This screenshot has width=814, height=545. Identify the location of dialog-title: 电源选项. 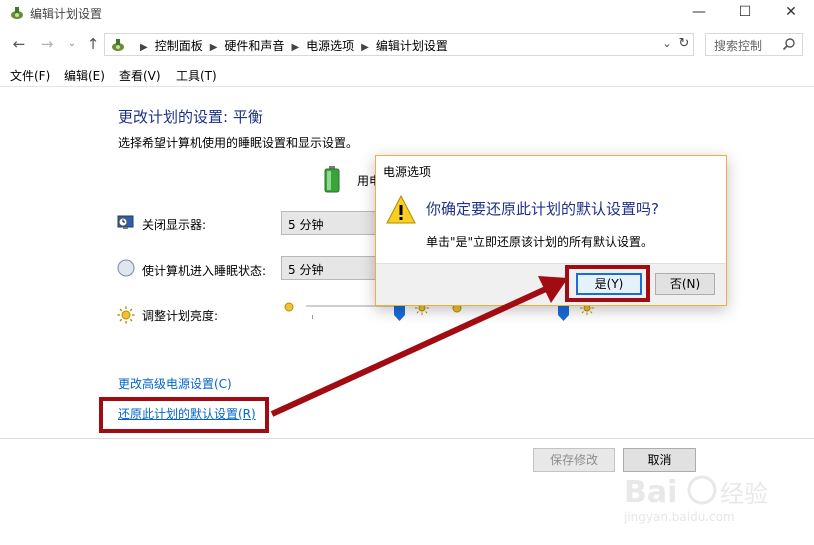
(407, 172).